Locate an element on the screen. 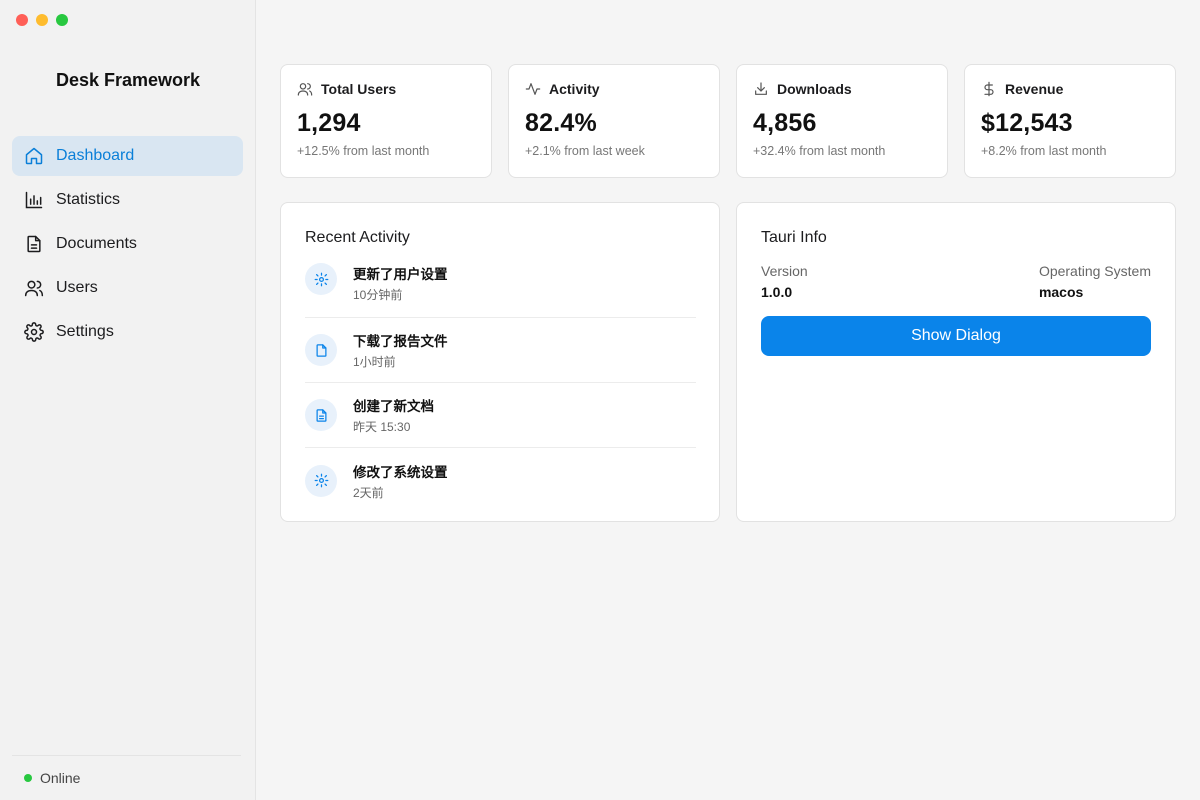  activity-title: 创建了新文档 is located at coordinates (393, 406).